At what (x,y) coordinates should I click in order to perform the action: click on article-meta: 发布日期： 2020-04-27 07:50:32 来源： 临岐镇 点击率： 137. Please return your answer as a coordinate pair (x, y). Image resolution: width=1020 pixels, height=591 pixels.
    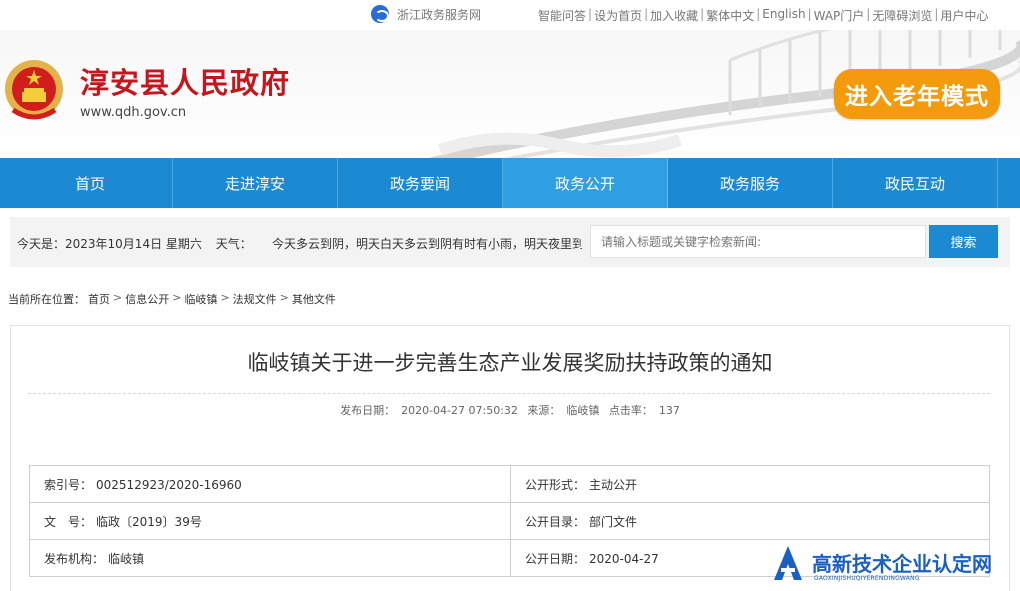
    Looking at the image, I should click on (510, 410).